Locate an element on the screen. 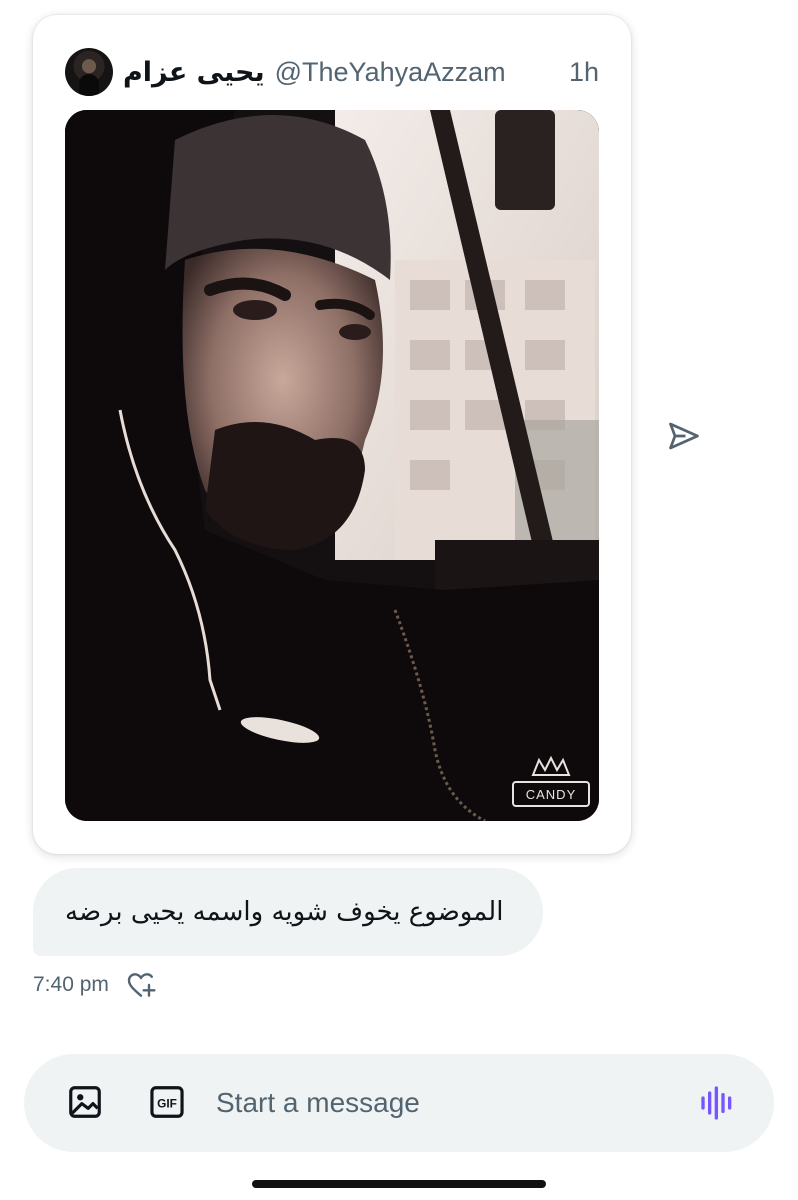 The height and width of the screenshot is (1200, 798). tweet-timestamp: 1h is located at coordinates (583, 71).